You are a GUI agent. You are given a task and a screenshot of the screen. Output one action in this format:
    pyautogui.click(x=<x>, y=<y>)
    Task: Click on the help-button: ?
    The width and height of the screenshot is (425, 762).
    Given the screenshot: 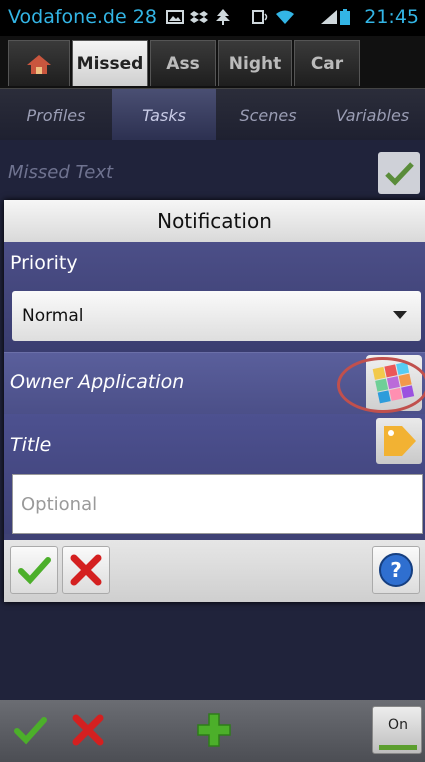 What is the action you would take?
    pyautogui.click(x=396, y=570)
    